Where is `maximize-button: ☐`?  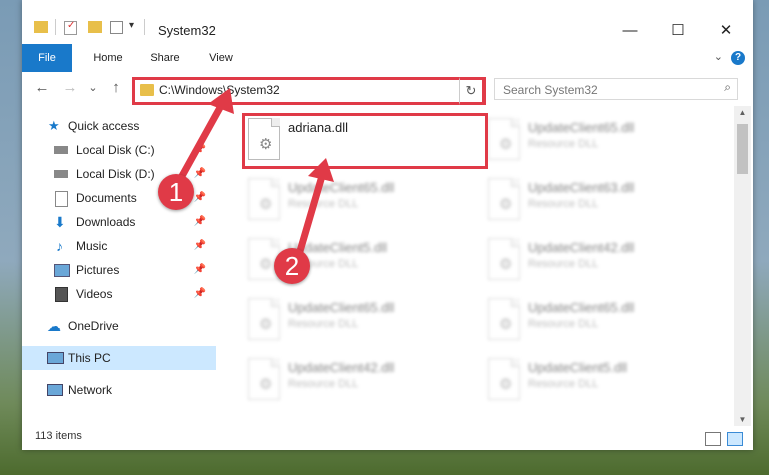 maximize-button: ☐ is located at coordinates (678, 31).